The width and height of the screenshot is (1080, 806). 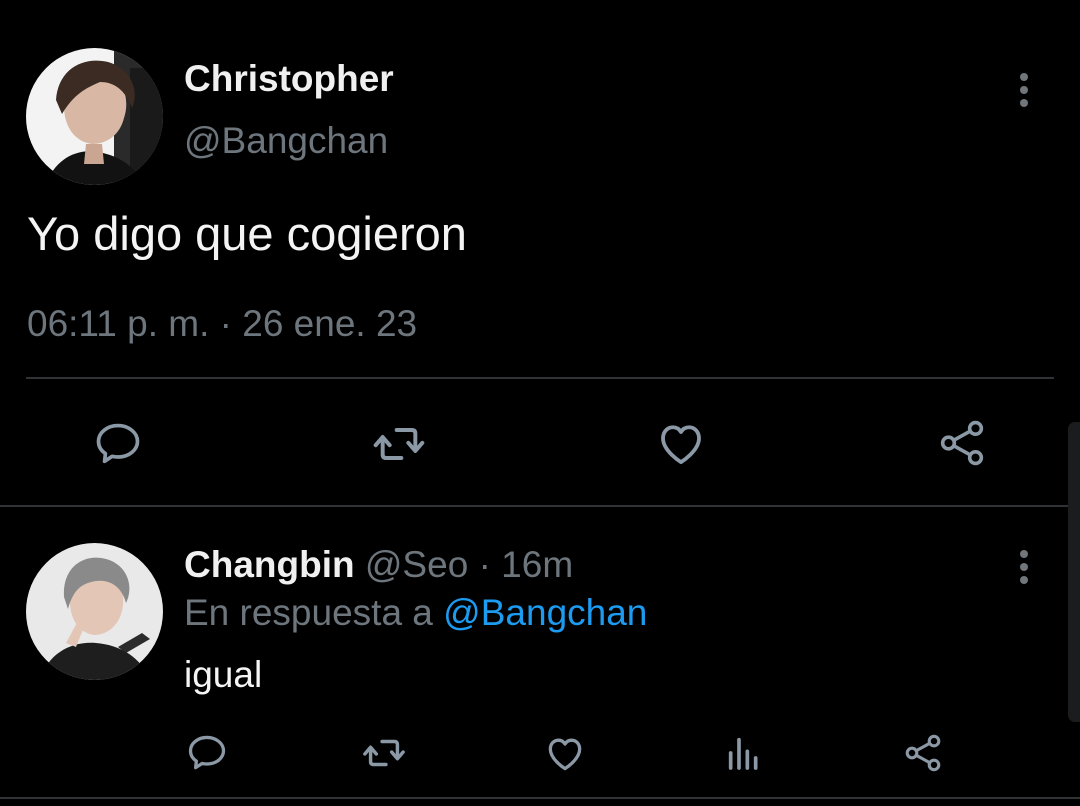 I want to click on reply-more-options-button, so click(x=1024, y=567).